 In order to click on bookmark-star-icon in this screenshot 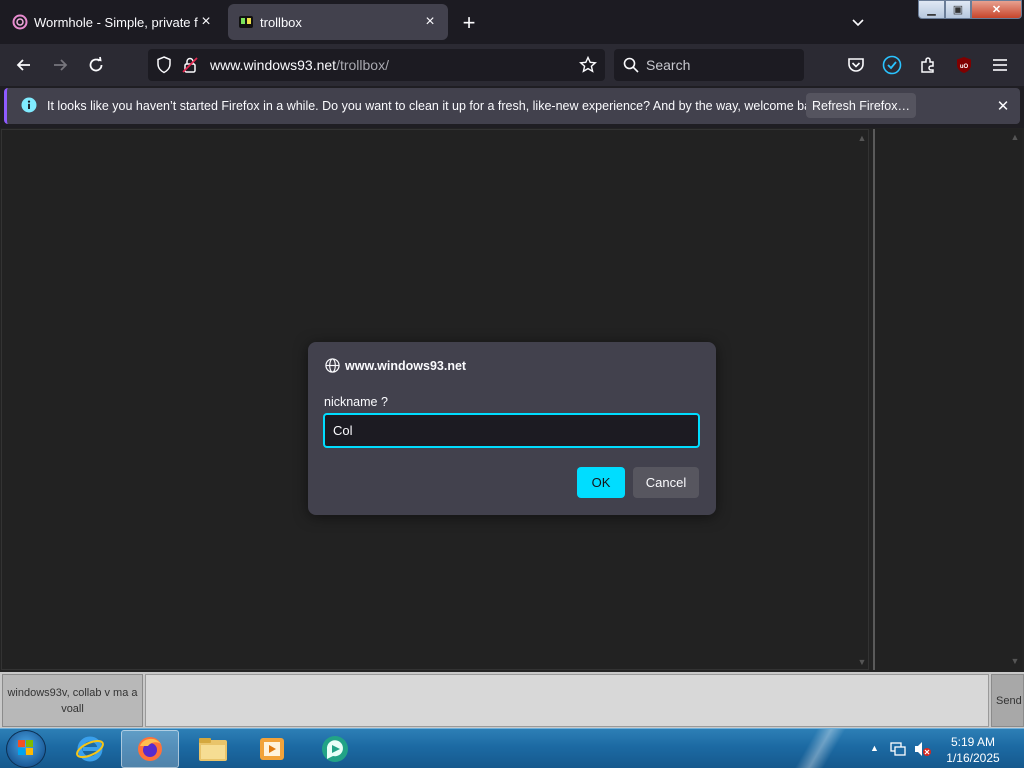, I will do `click(588, 66)`.